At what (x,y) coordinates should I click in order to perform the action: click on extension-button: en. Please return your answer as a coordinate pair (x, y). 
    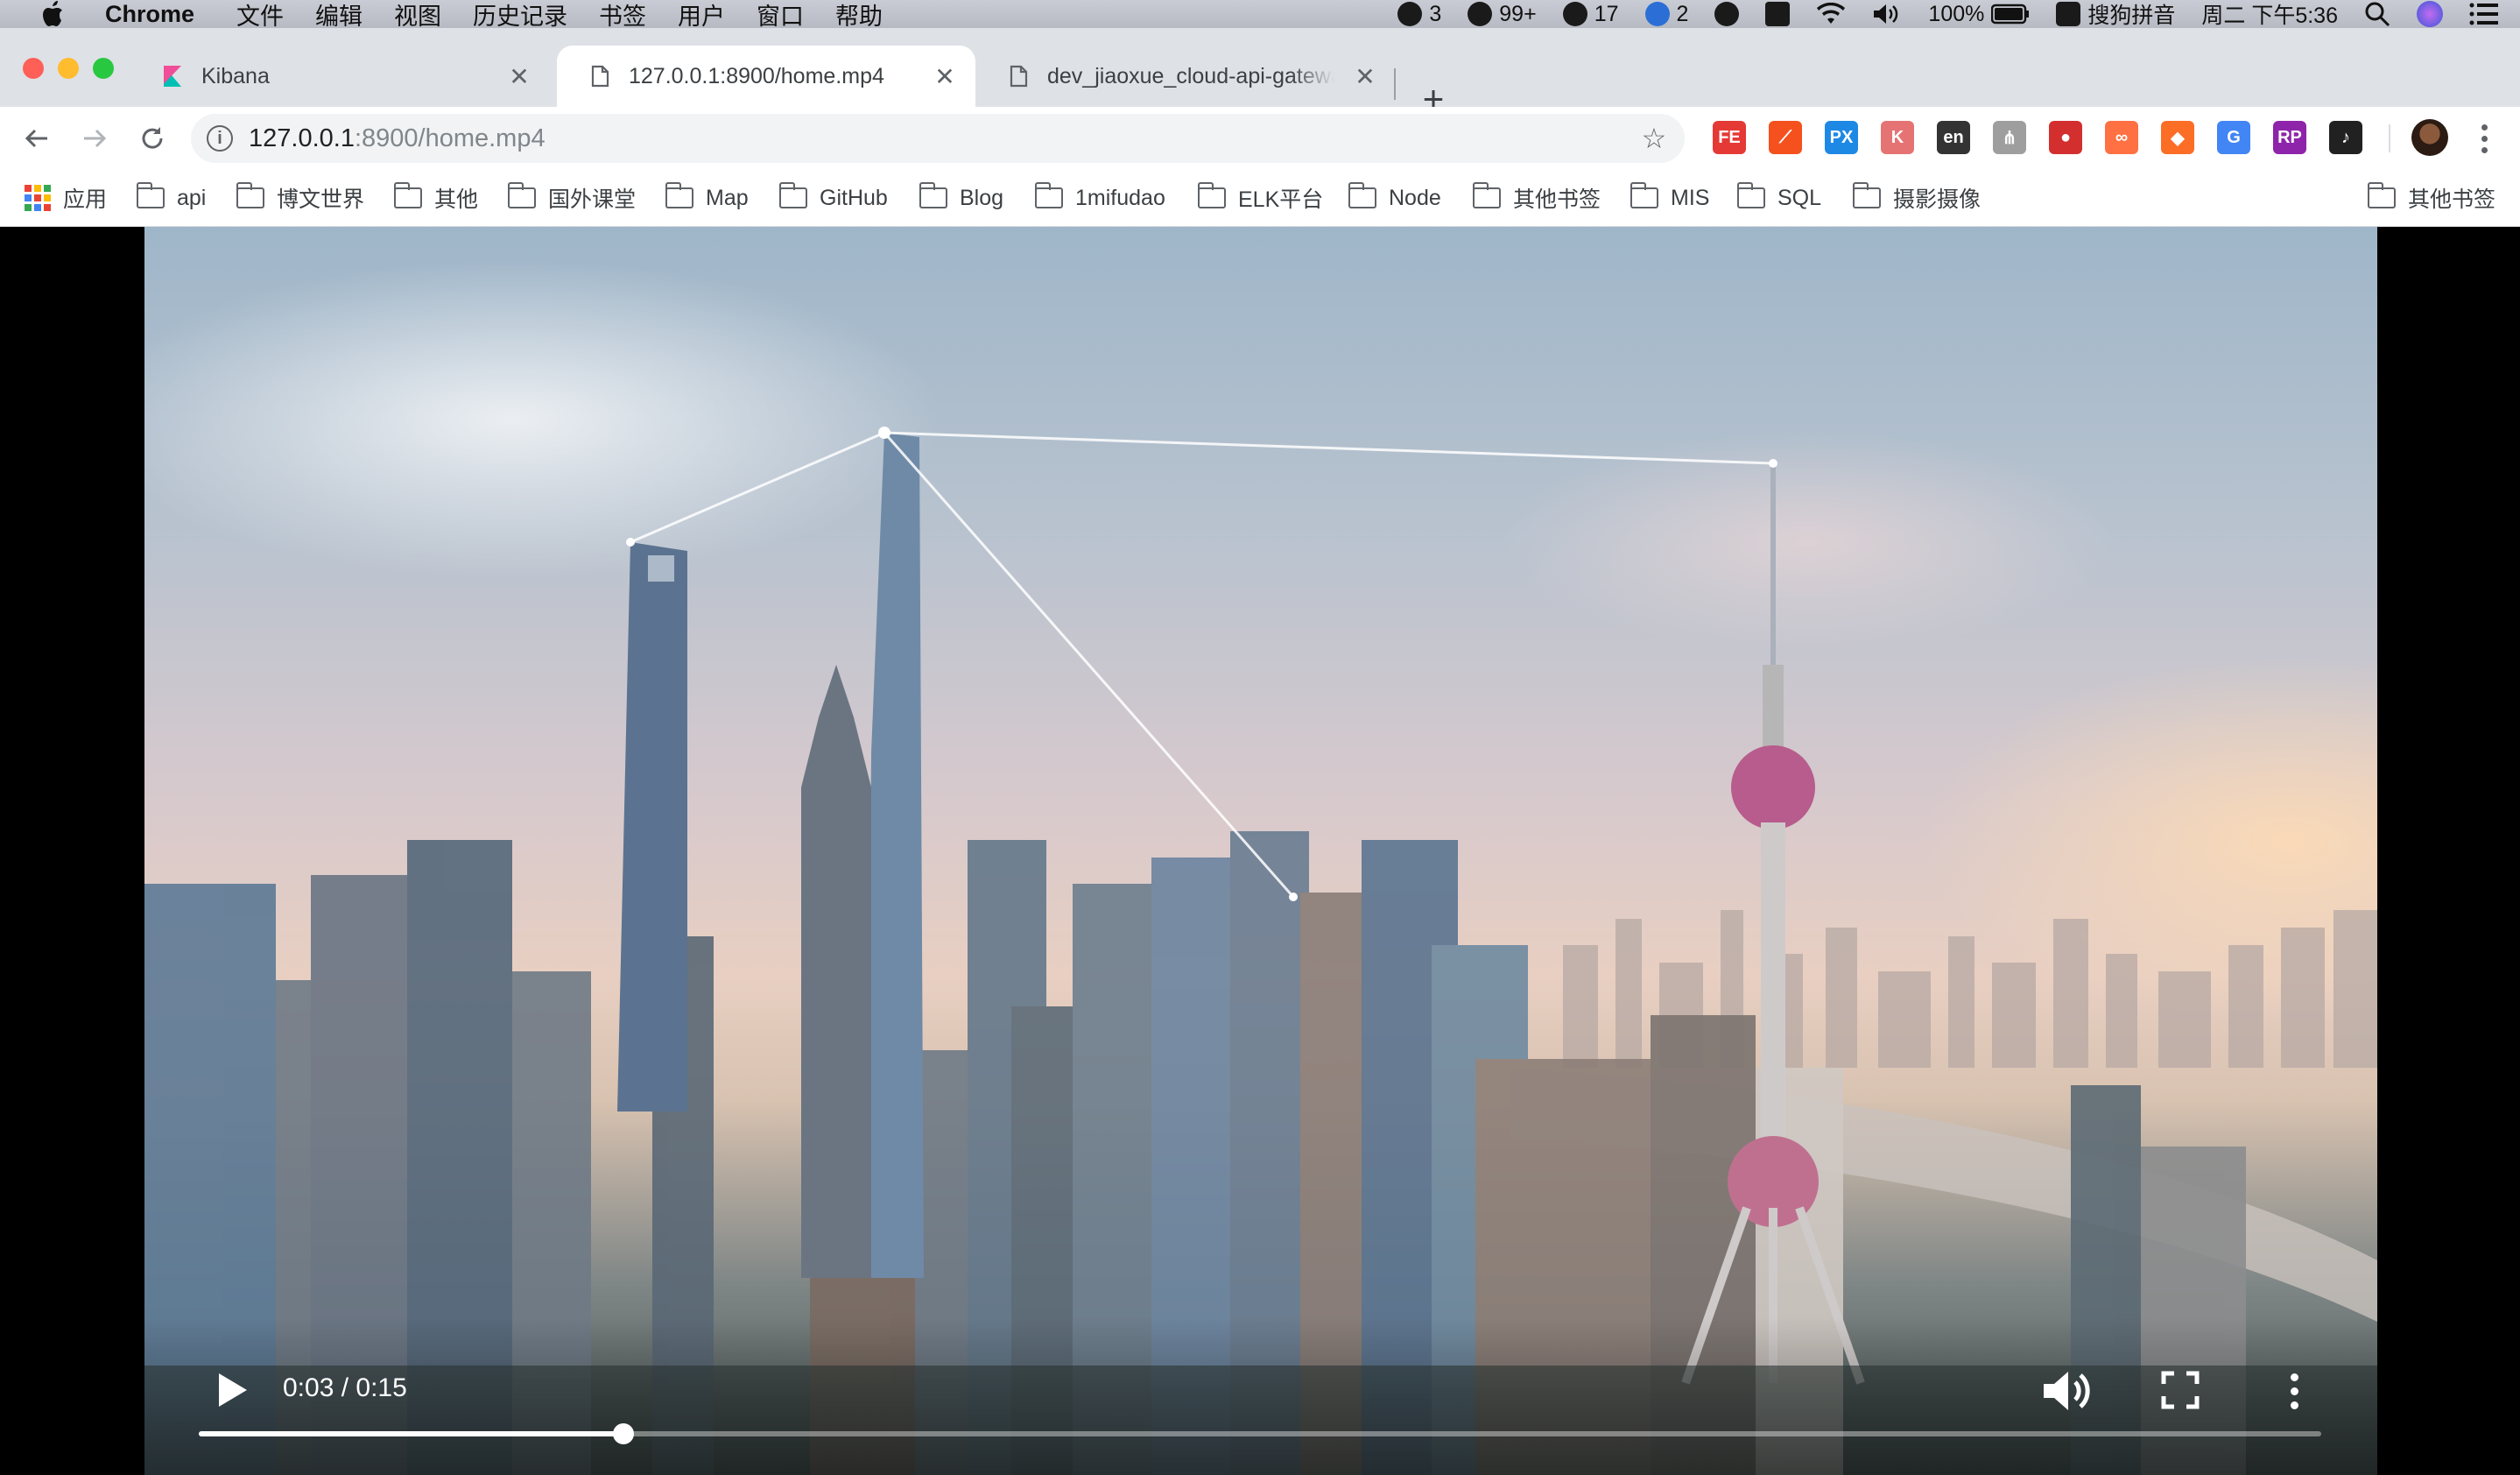
    Looking at the image, I should click on (1953, 137).